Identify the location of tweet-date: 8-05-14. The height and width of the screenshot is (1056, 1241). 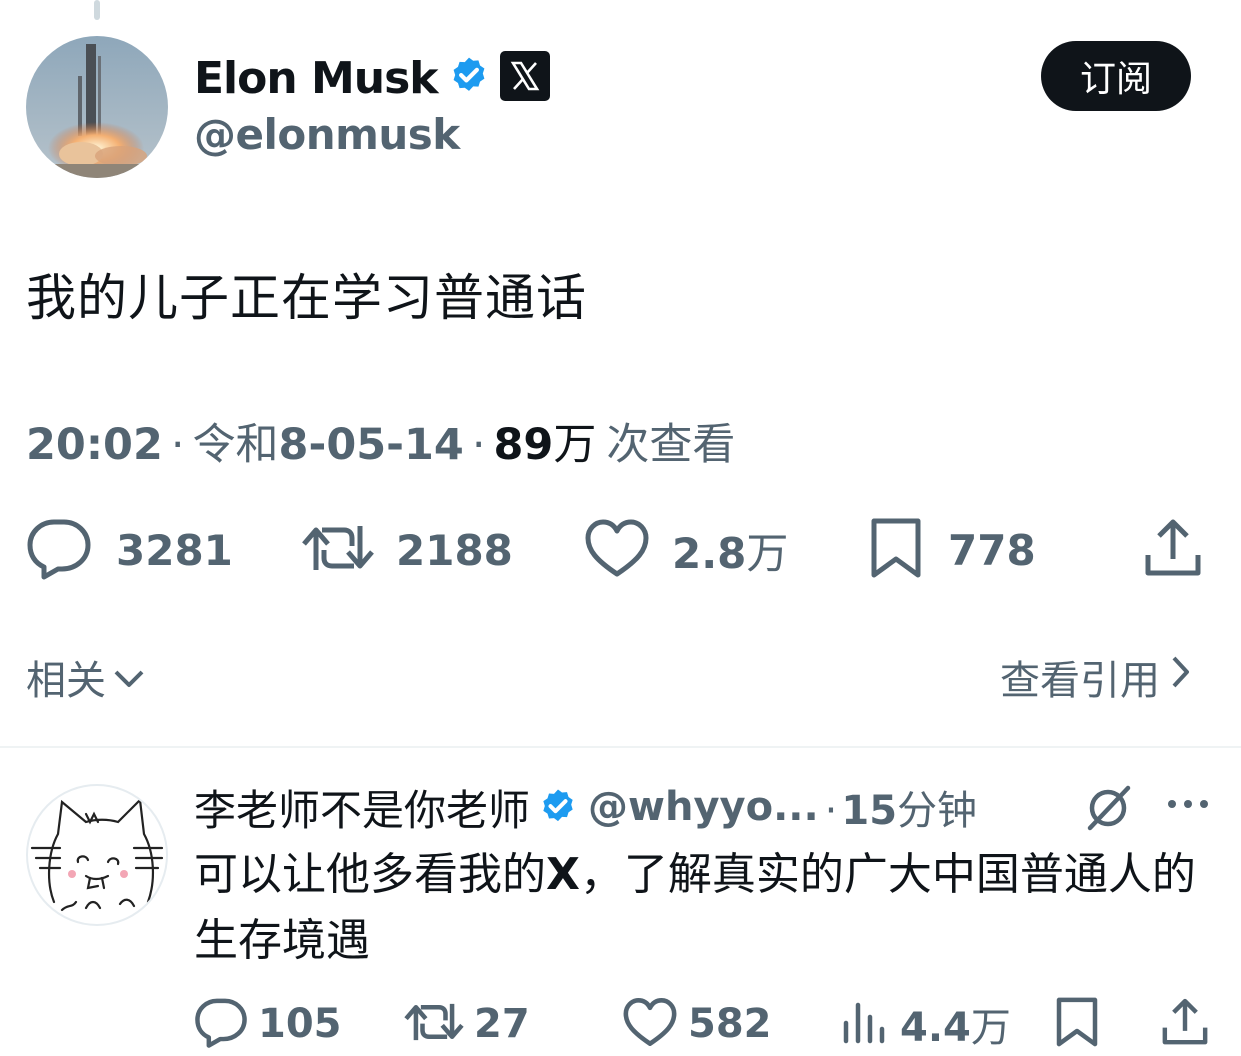
(371, 445).